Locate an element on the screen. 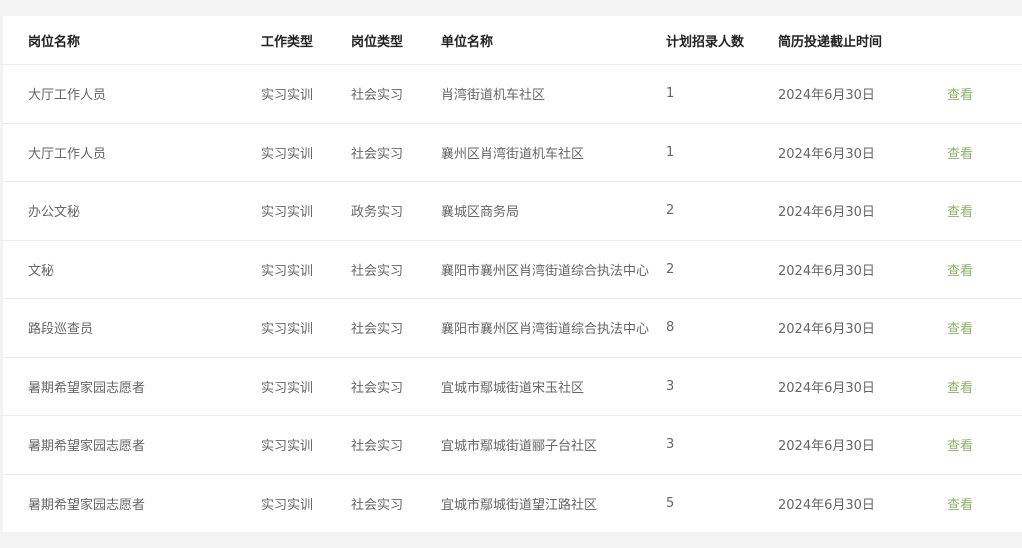 This screenshot has width=1022, height=548. cell-count: 8 is located at coordinates (722, 328).